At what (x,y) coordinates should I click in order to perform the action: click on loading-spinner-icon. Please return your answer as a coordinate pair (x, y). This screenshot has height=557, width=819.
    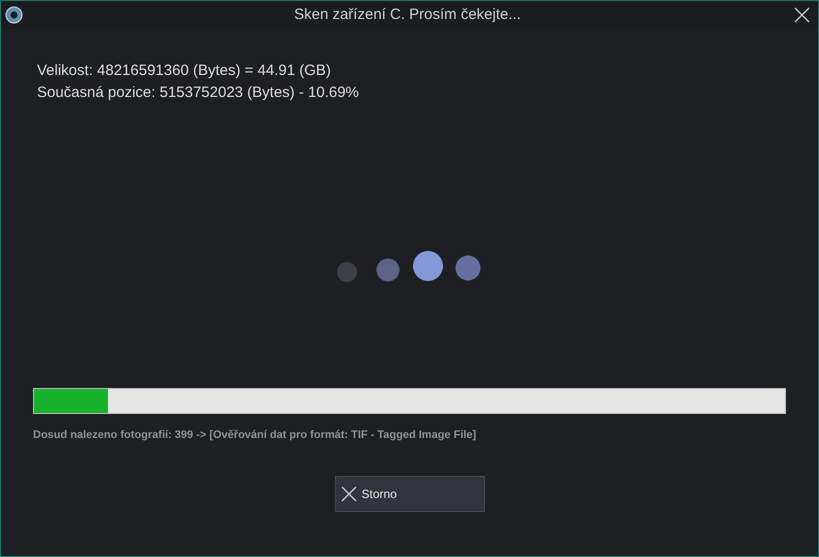
    Looking at the image, I should click on (410, 268).